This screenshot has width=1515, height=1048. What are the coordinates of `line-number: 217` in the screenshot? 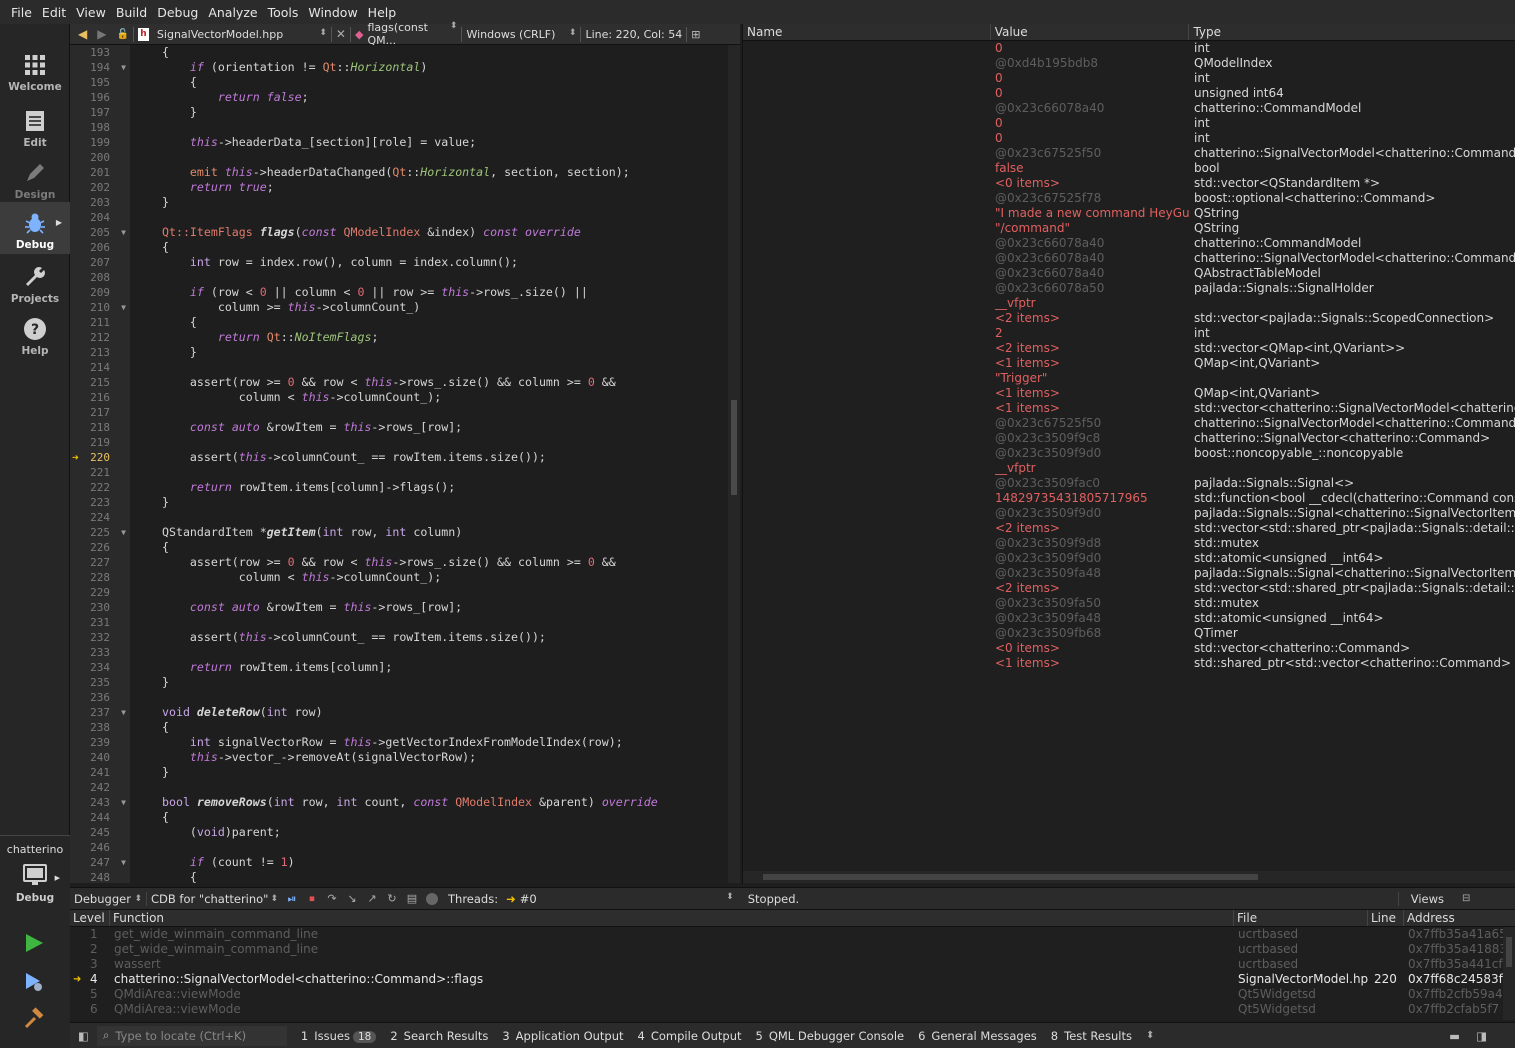 It's located at (100, 412).